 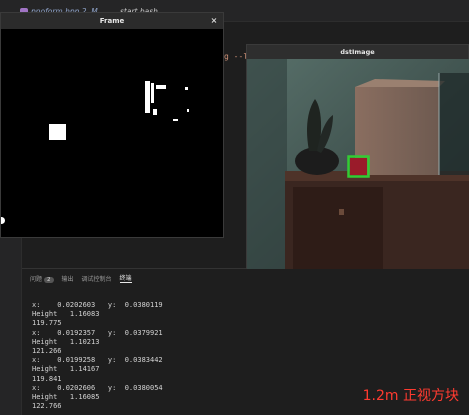 I want to click on terminal-line: x: 0.0199258 y: 0.0383442, so click(x=97, y=360).